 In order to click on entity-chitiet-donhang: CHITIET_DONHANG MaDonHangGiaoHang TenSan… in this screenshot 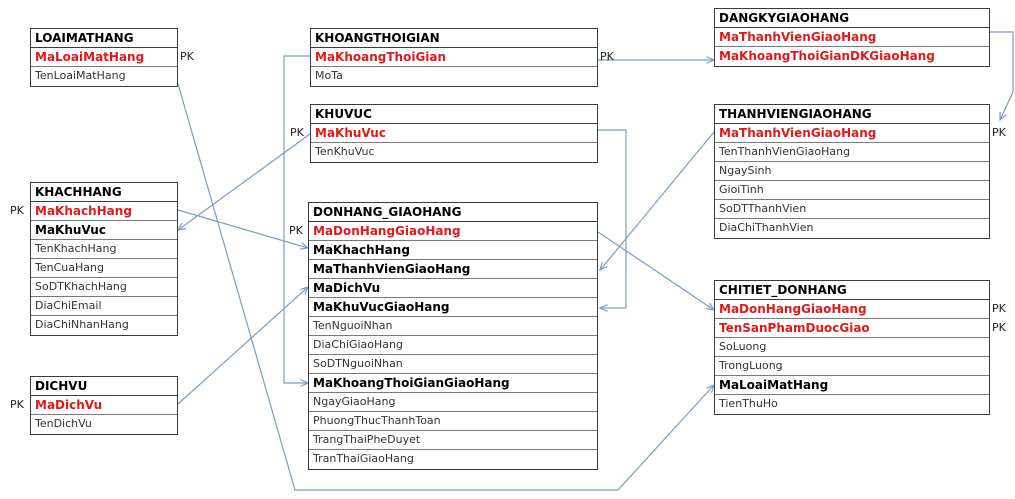, I will do `click(852, 347)`.